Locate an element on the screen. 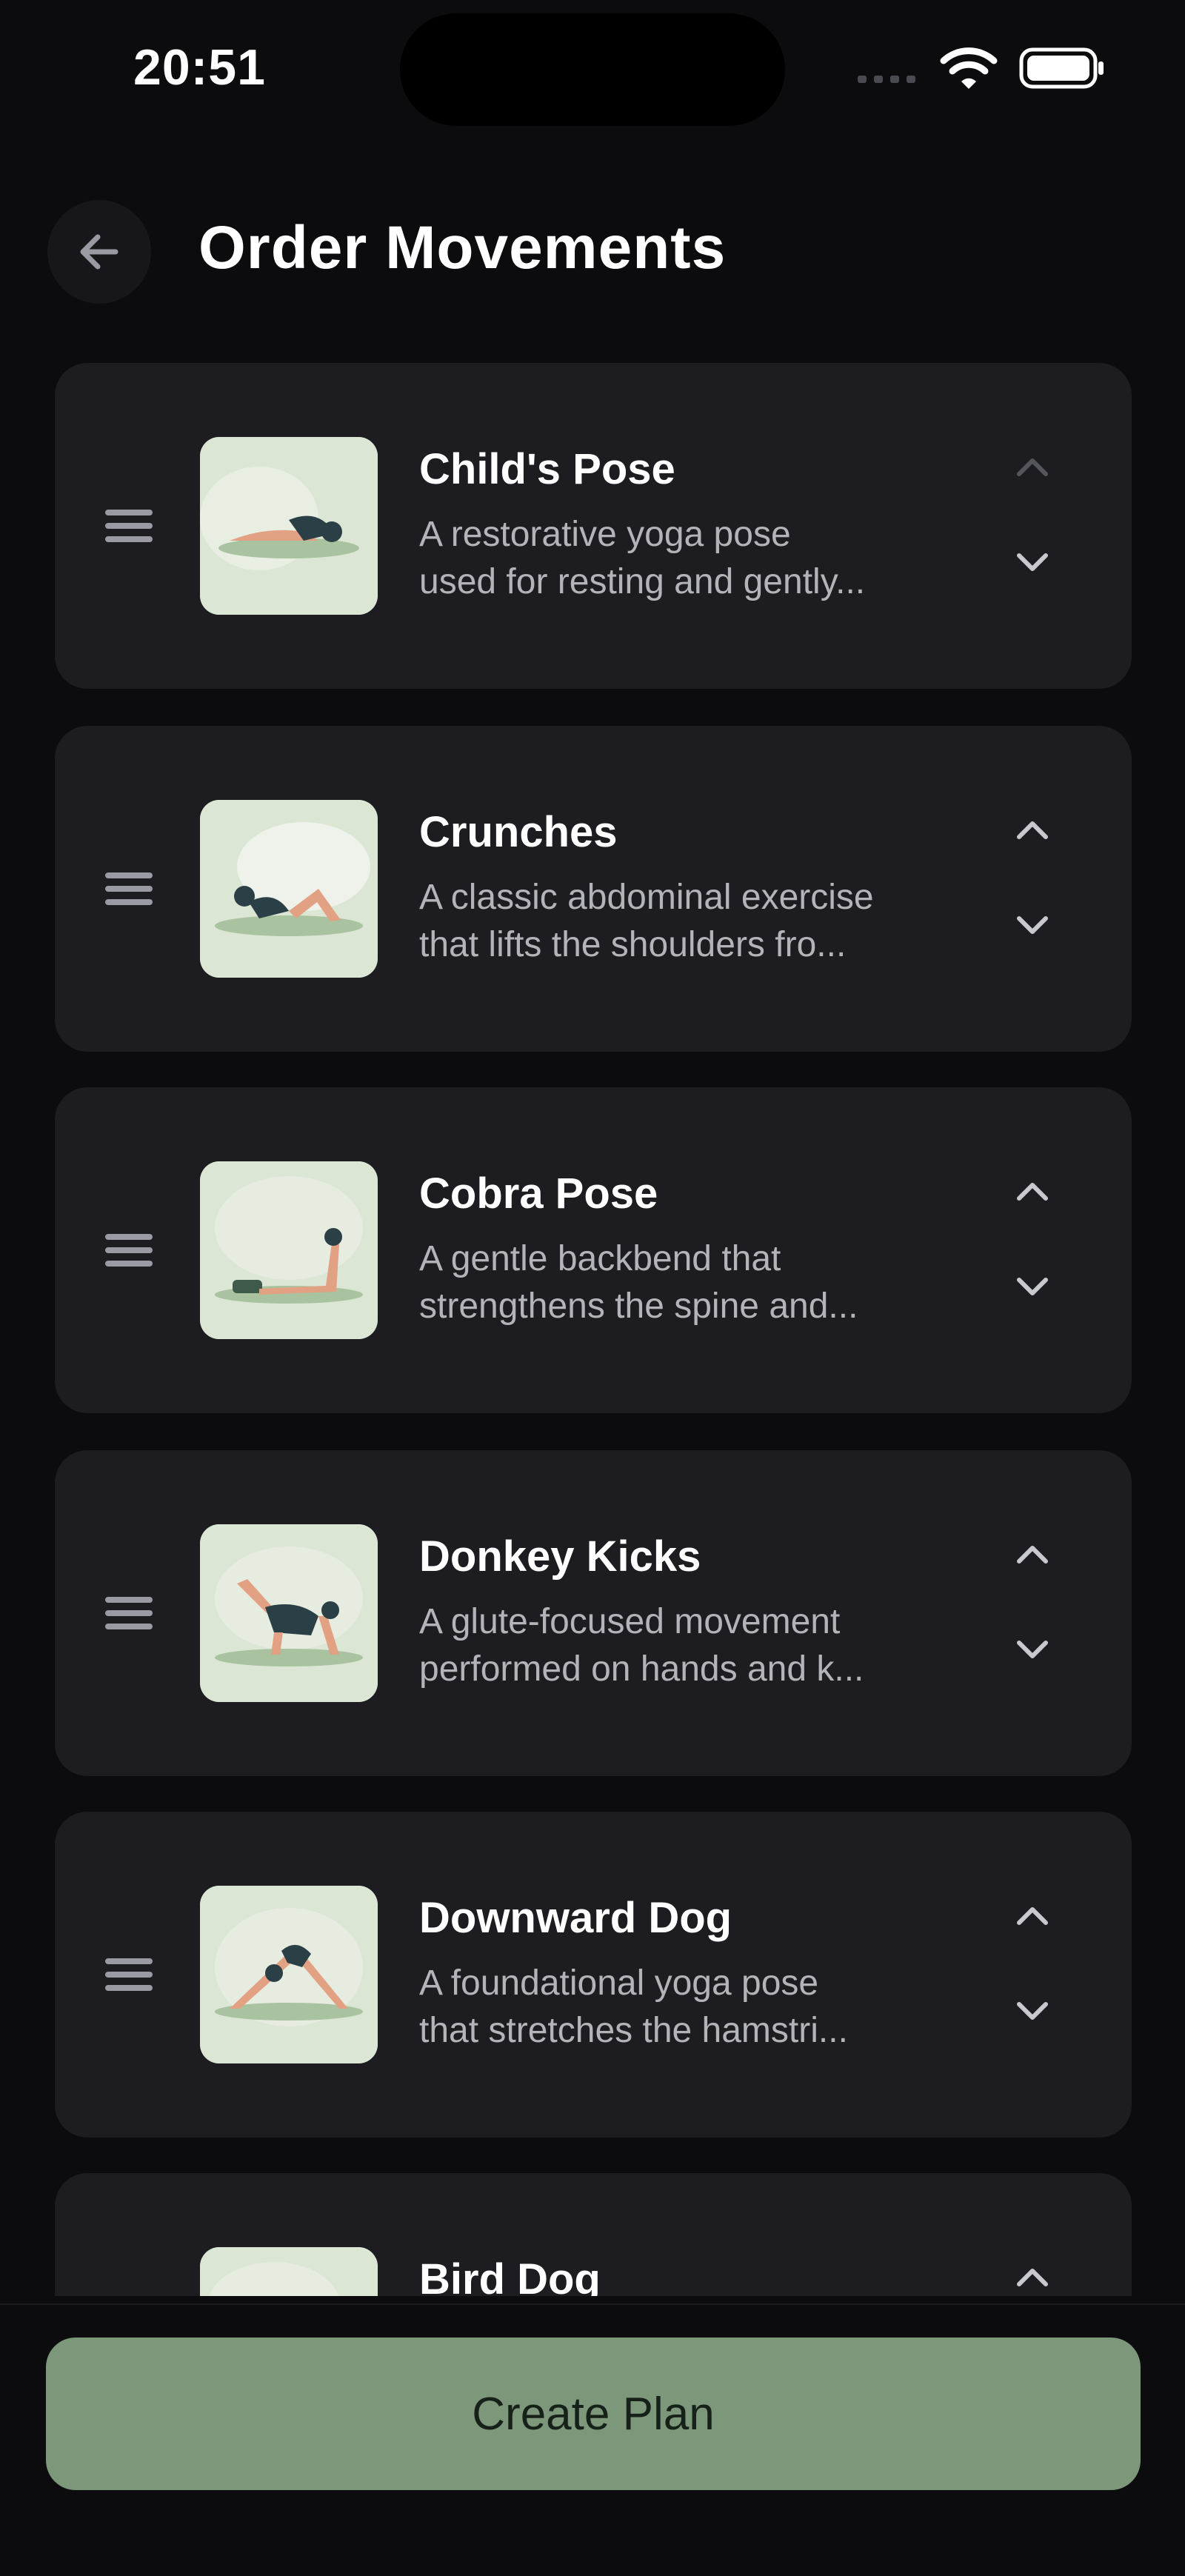  movement-title: Crunches is located at coordinates (518, 832).